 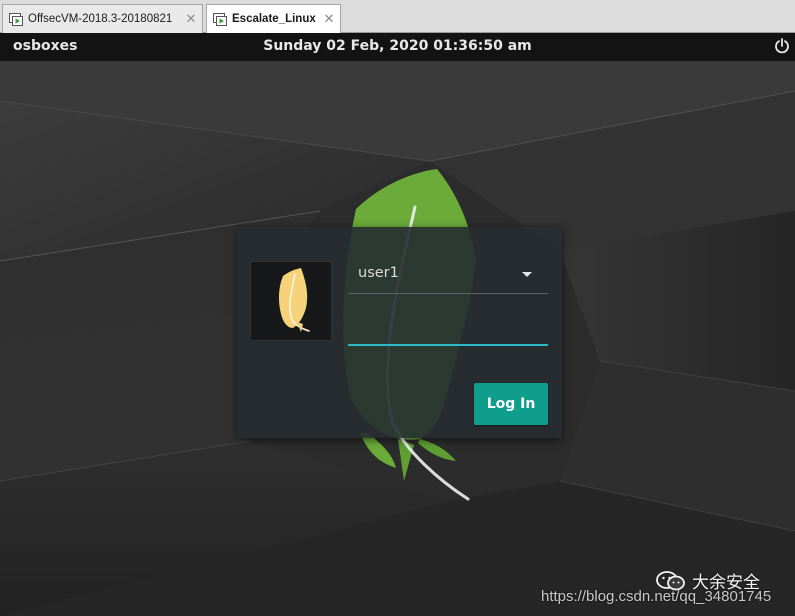 I want to click on vm-tab-label: OffsecVM-2018.3-20180821, so click(x=100, y=19).